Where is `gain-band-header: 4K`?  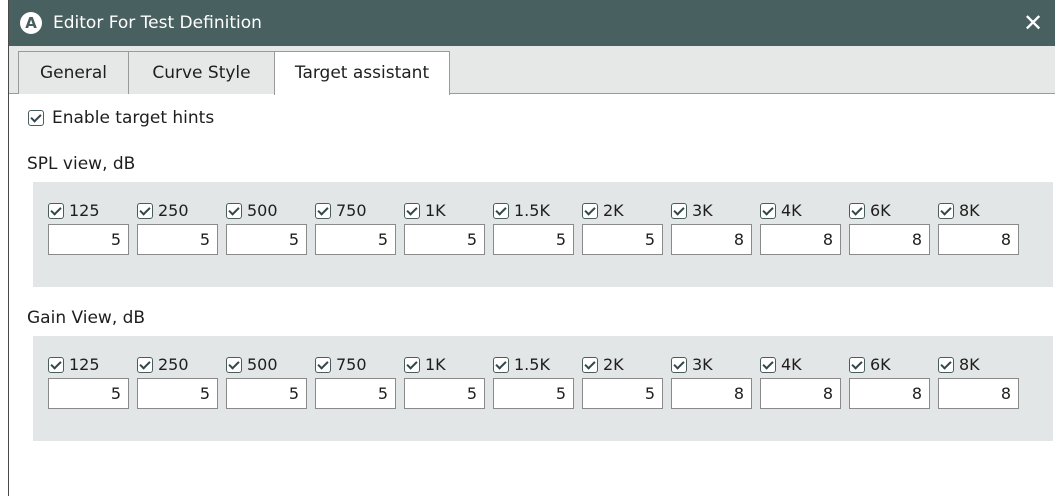 gain-band-header: 4K is located at coordinates (781, 364).